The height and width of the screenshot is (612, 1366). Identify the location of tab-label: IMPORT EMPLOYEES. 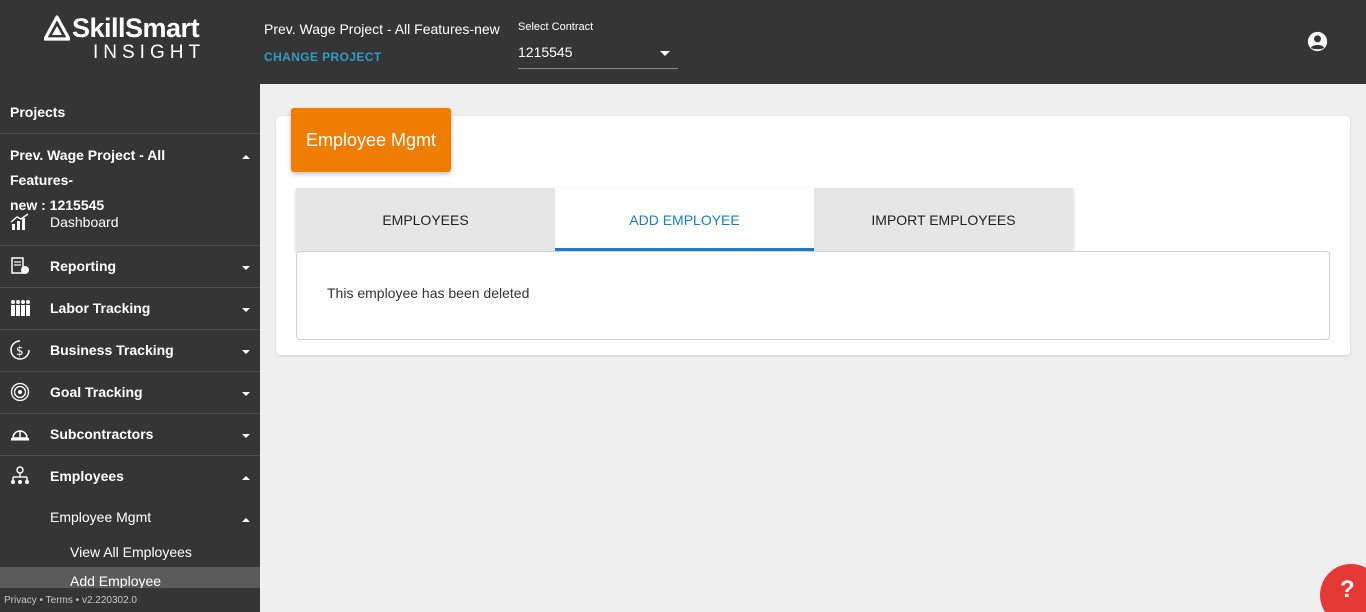
(943, 219).